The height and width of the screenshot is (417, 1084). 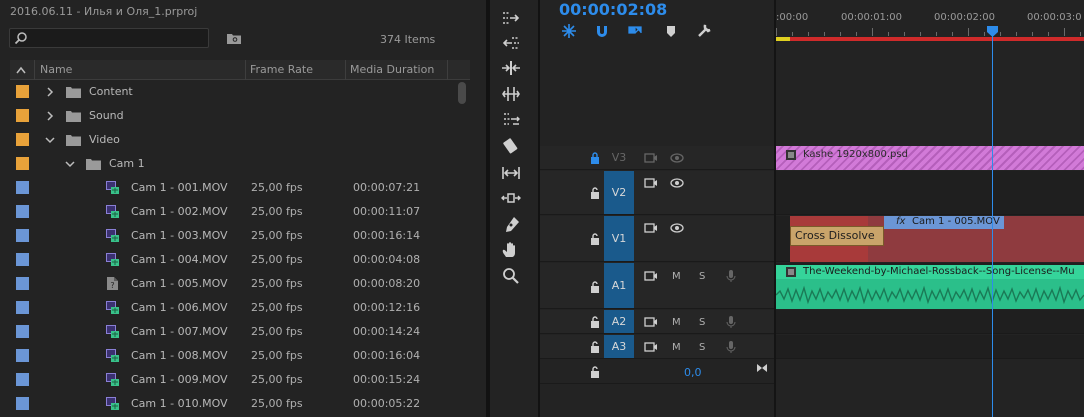 What do you see at coordinates (235, 92) in the screenshot?
I see `bin-row: Content` at bounding box center [235, 92].